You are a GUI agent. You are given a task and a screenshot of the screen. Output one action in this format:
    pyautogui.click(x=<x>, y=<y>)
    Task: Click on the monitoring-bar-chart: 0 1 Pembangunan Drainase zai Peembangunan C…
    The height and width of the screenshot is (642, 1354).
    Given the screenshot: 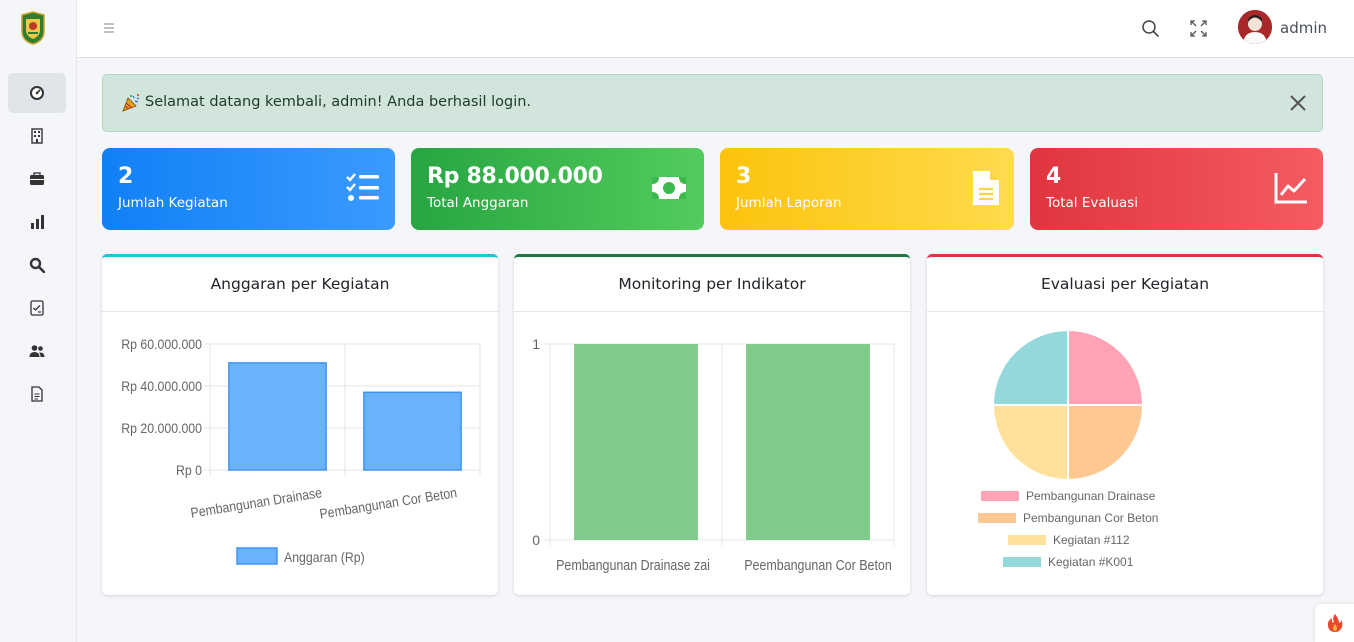 What is the action you would take?
    pyautogui.click(x=713, y=454)
    